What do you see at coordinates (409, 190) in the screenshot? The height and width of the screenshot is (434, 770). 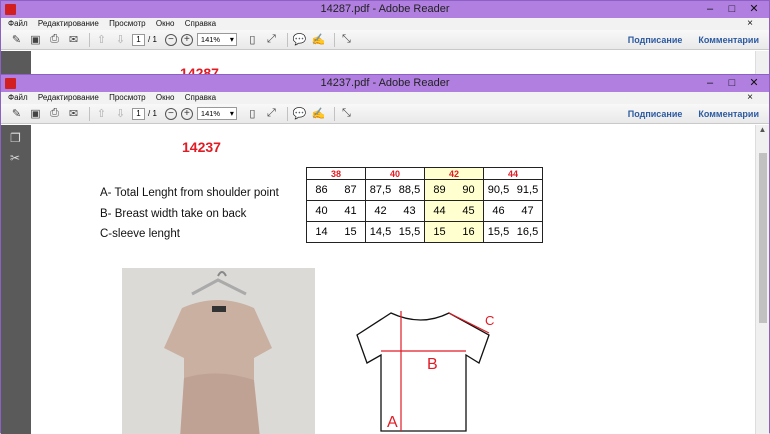 I see `table-cell: 88,5` at bounding box center [409, 190].